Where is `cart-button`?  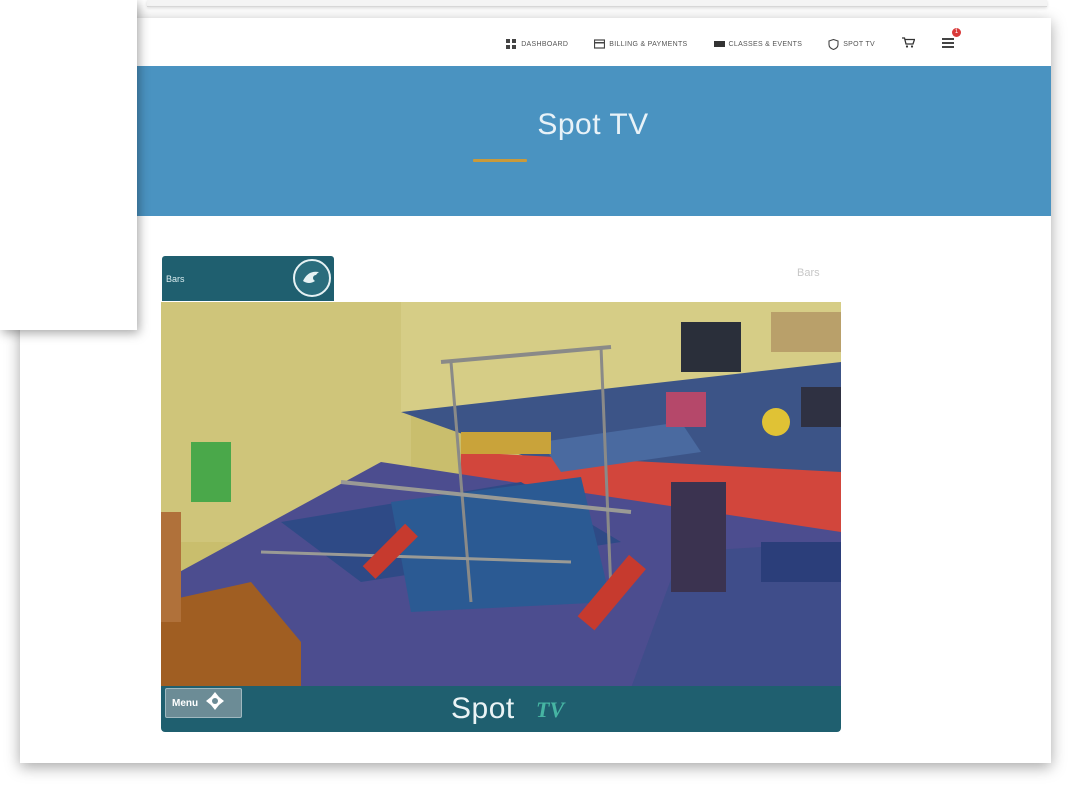 cart-button is located at coordinates (908, 44).